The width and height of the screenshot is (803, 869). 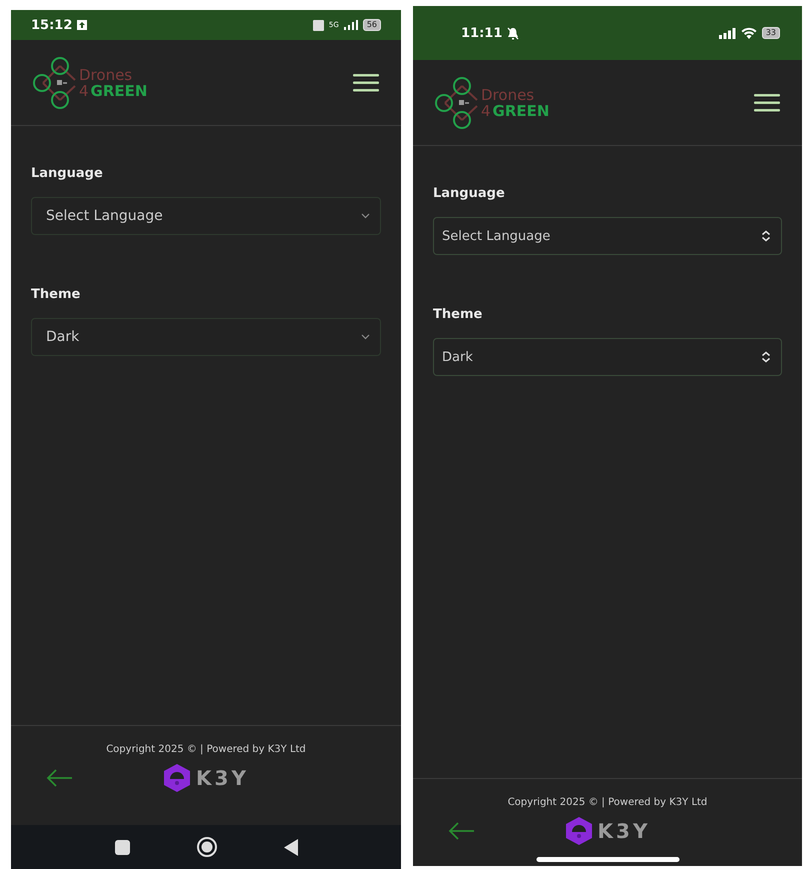 What do you see at coordinates (122, 847) in the screenshot?
I see `recent-apps-button` at bounding box center [122, 847].